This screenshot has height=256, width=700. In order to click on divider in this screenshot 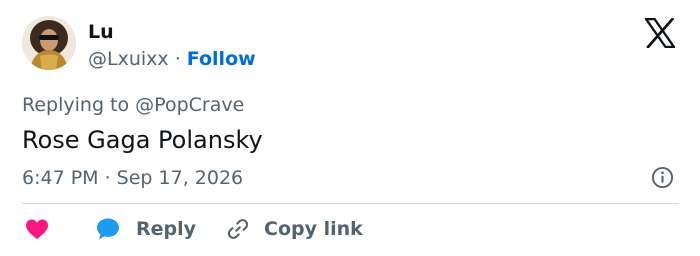, I will do `click(350, 203)`.